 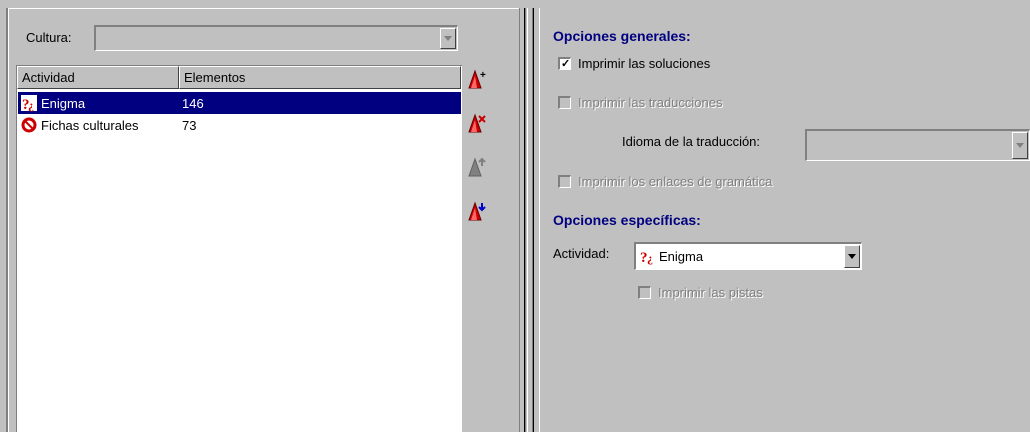 What do you see at coordinates (644, 63) in the screenshot?
I see `print-solutions-label: Imprimir las soluciones` at bounding box center [644, 63].